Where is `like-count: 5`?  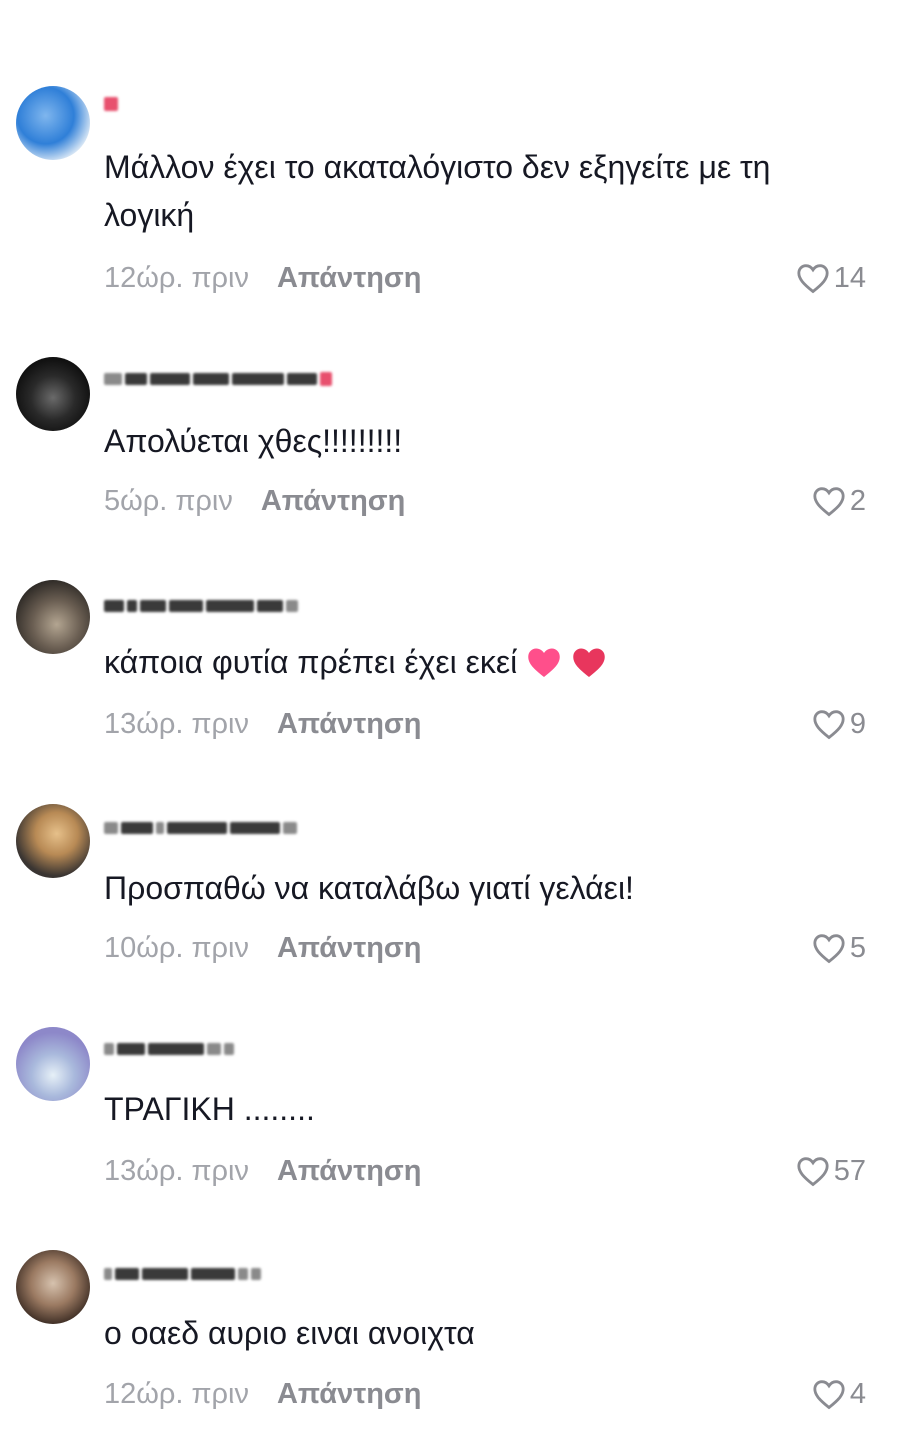 like-count: 5 is located at coordinates (857, 947).